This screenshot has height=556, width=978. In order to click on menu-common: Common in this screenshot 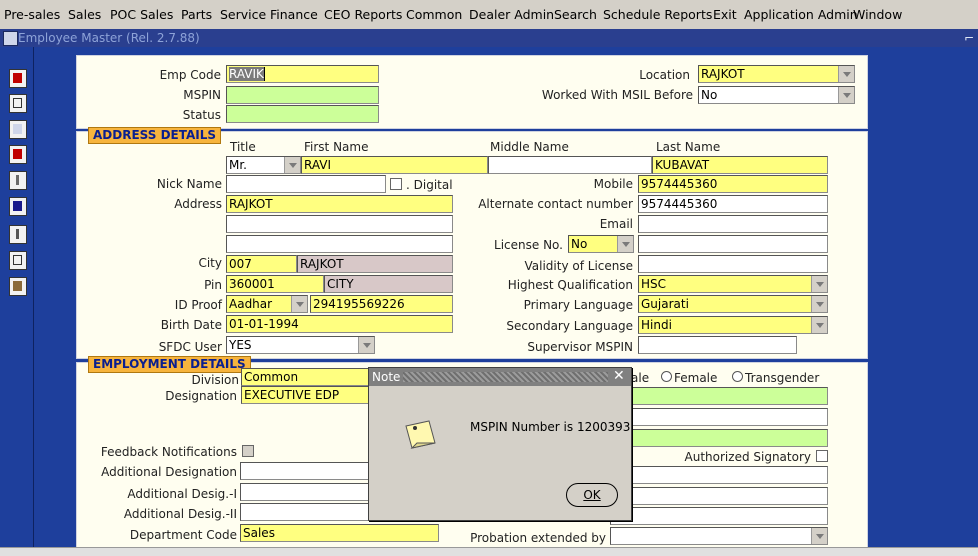, I will do `click(434, 14)`.